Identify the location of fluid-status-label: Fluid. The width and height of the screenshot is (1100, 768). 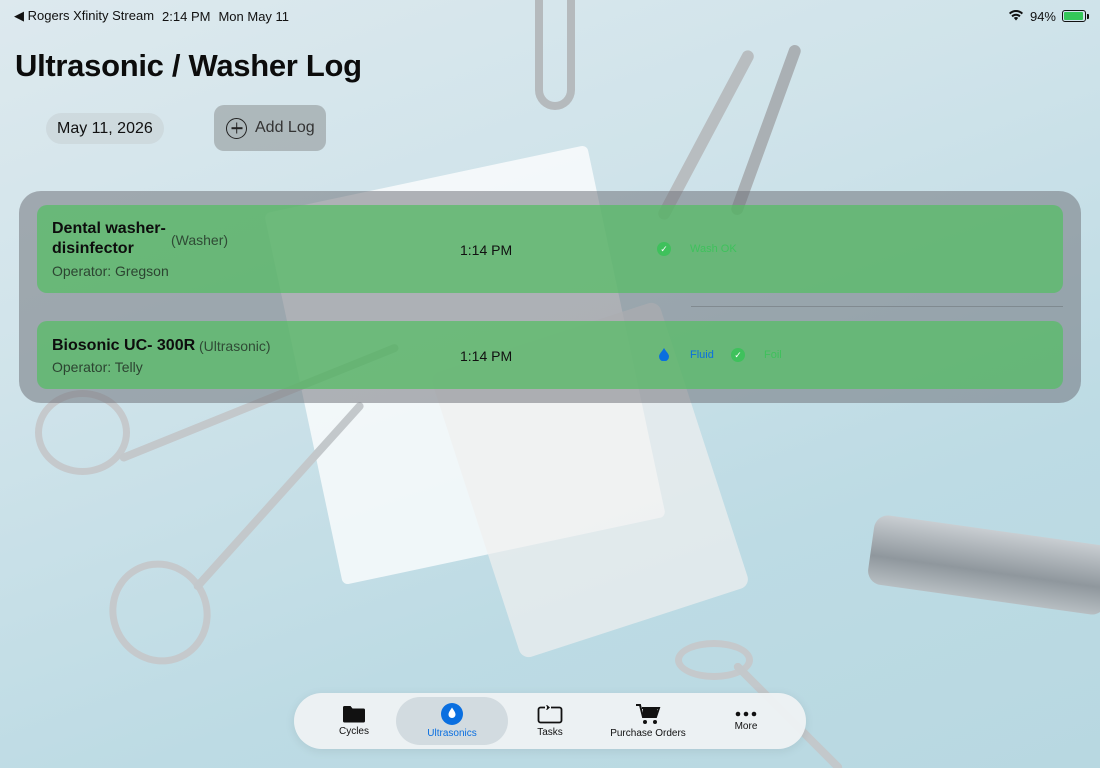
(702, 355).